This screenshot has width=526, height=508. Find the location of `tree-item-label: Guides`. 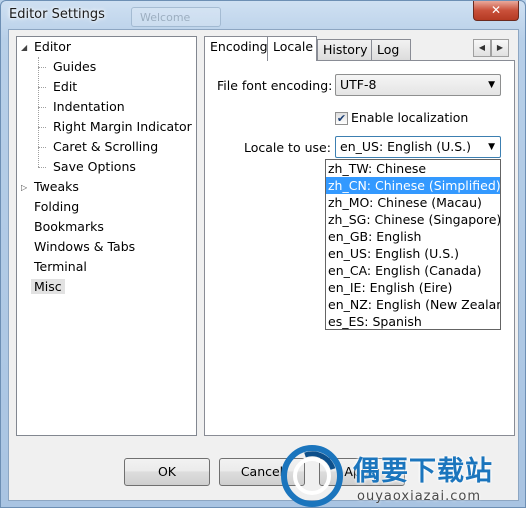

tree-item-label: Guides is located at coordinates (75, 66).